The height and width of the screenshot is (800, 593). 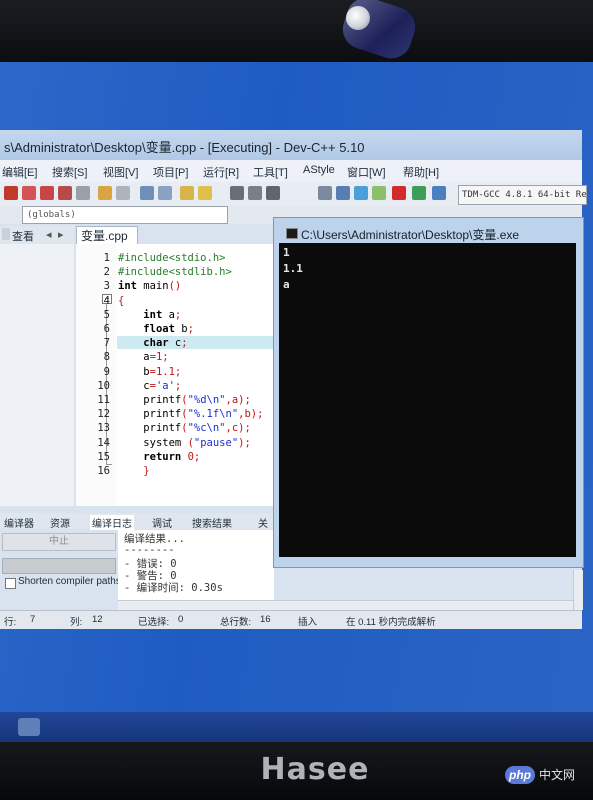 I want to click on compile-icon, so click(x=205, y=193).